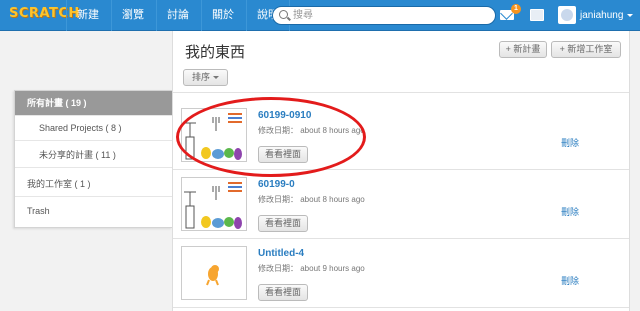 The width and height of the screenshot is (640, 311). What do you see at coordinates (586, 49) in the screenshot?
I see `new-studio-button: + 新增工作室` at bounding box center [586, 49].